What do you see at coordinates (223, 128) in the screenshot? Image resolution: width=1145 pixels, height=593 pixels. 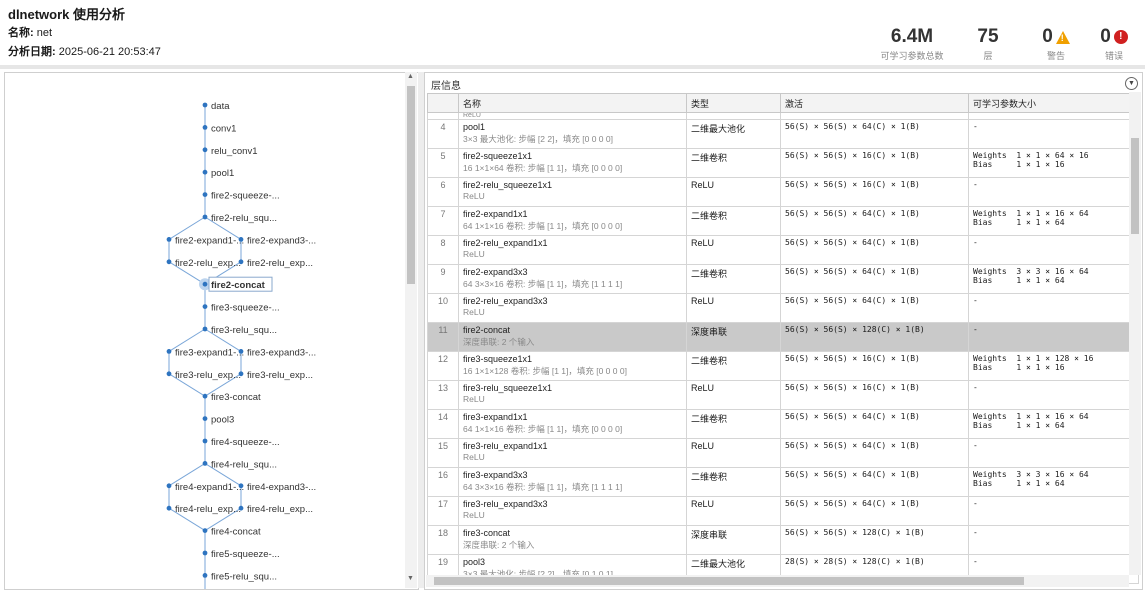 I see `graph-node-label: conv1` at bounding box center [223, 128].